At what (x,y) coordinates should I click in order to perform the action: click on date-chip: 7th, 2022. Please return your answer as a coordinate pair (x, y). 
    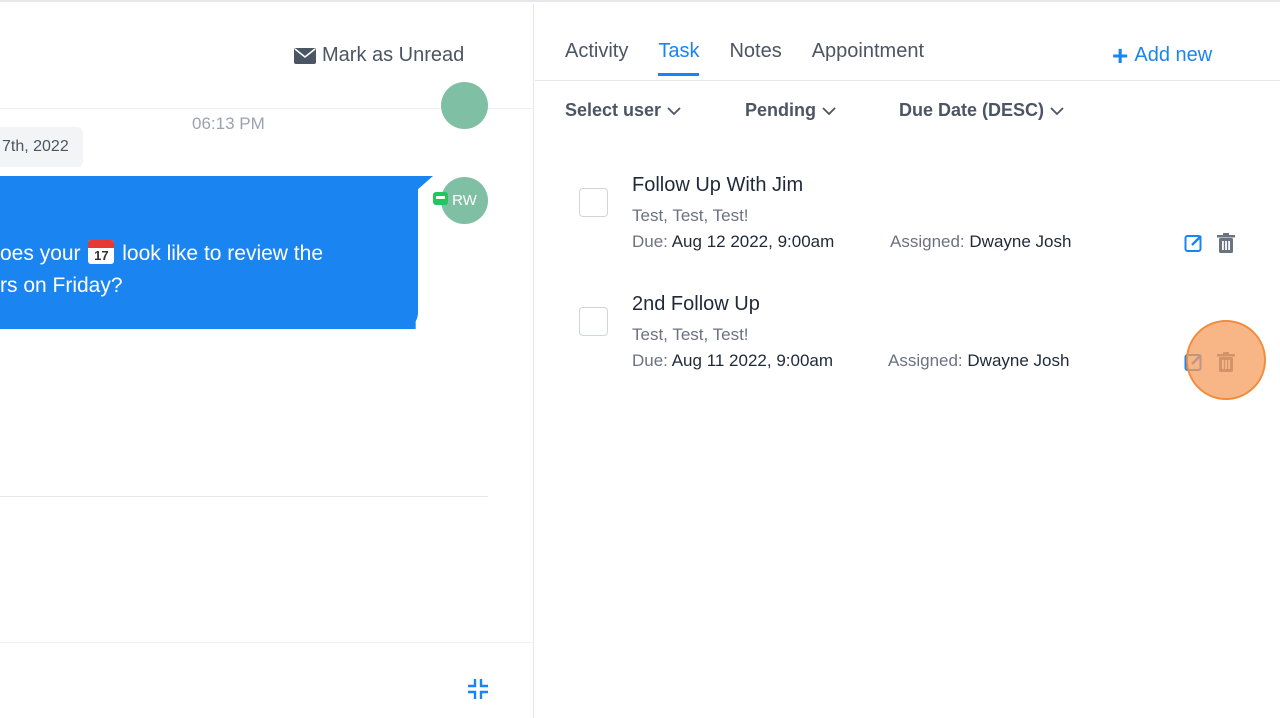
    Looking at the image, I should click on (41, 147).